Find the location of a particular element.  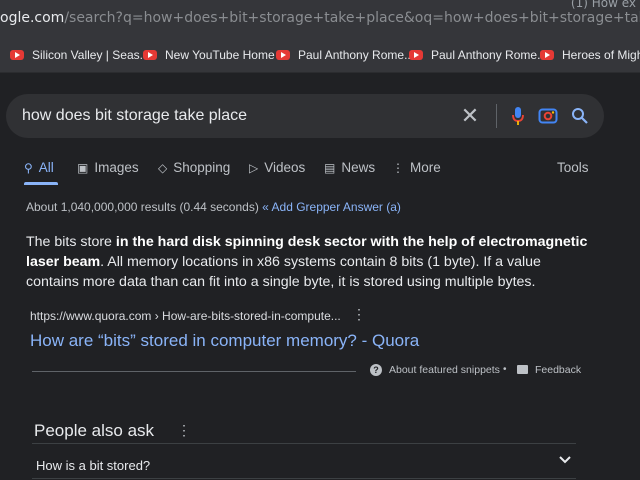

tab-images: ▣ Images is located at coordinates (108, 167).